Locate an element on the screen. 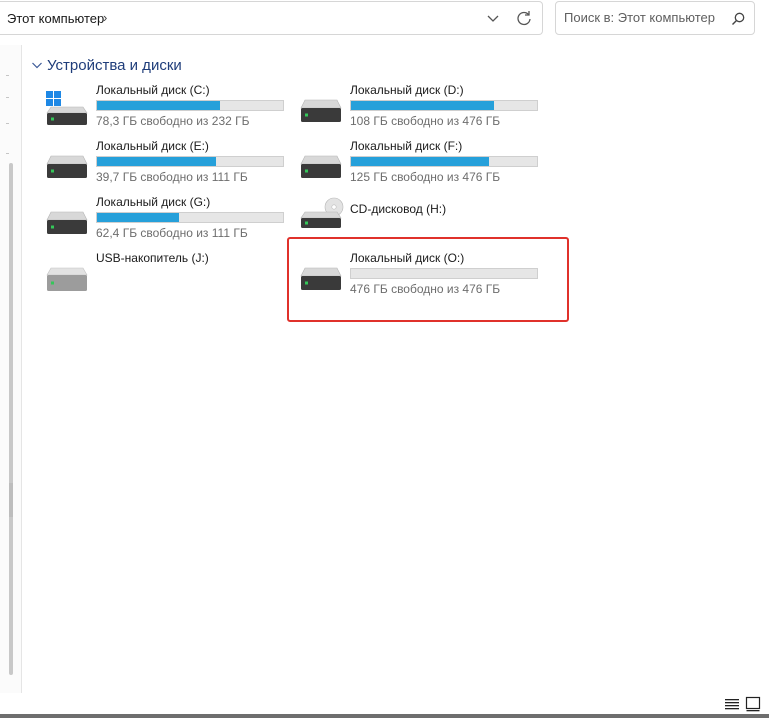  usb-drive-icon is located at coordinates (68, 276).